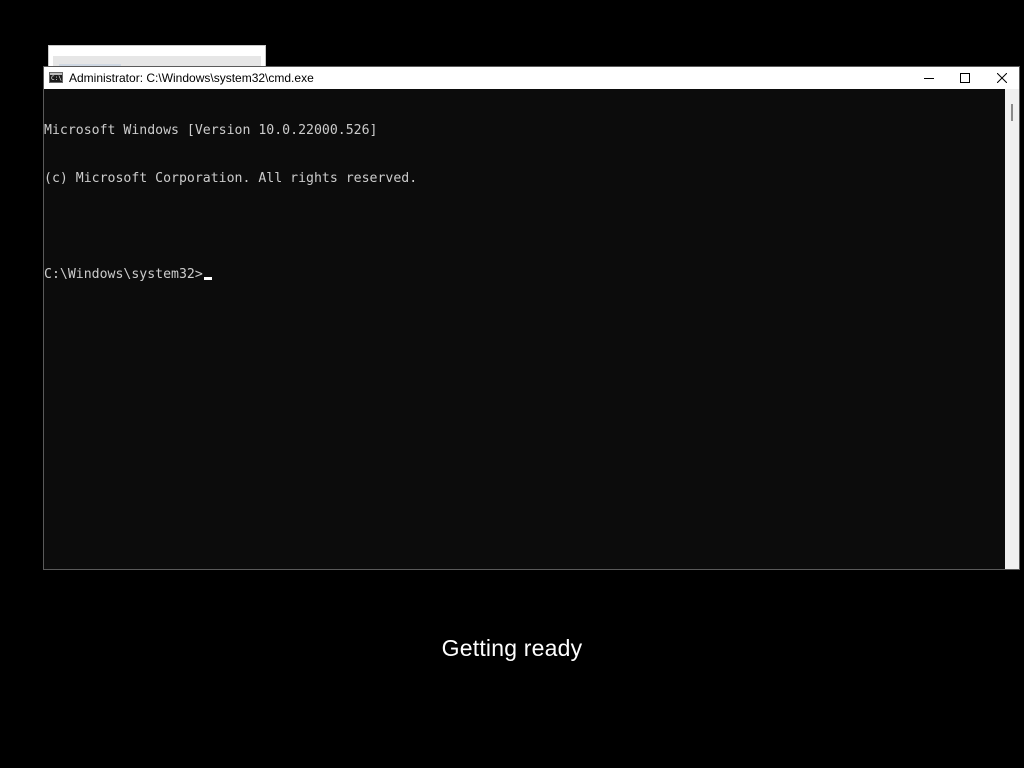 This screenshot has height=768, width=1024. What do you see at coordinates (123, 274) in the screenshot?
I see `command-prompt: C:\Windows\system32>` at bounding box center [123, 274].